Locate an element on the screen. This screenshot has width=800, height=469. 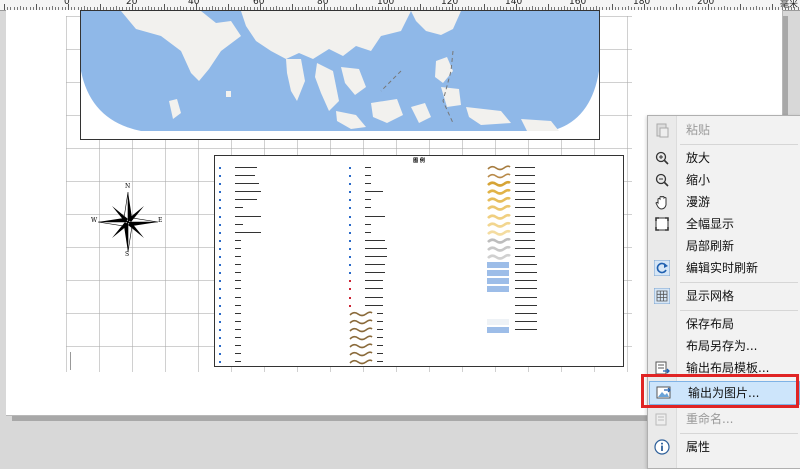
menu-item-show-grid: 显示网格 is located at coordinates (724, 296).